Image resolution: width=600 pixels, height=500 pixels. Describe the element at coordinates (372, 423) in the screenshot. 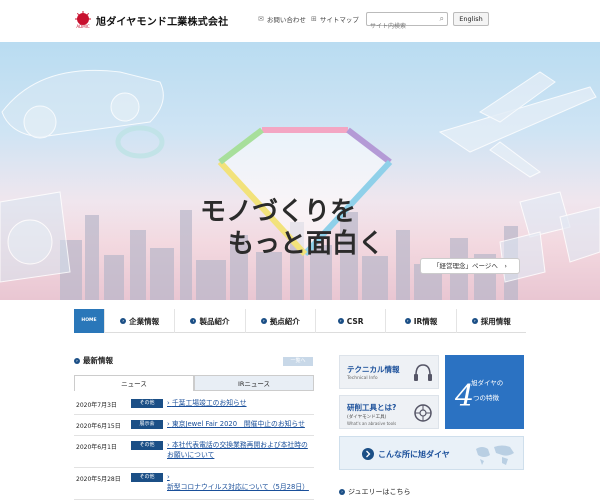

I see `card-subtitle-en: What's an abrasive tools` at that location.